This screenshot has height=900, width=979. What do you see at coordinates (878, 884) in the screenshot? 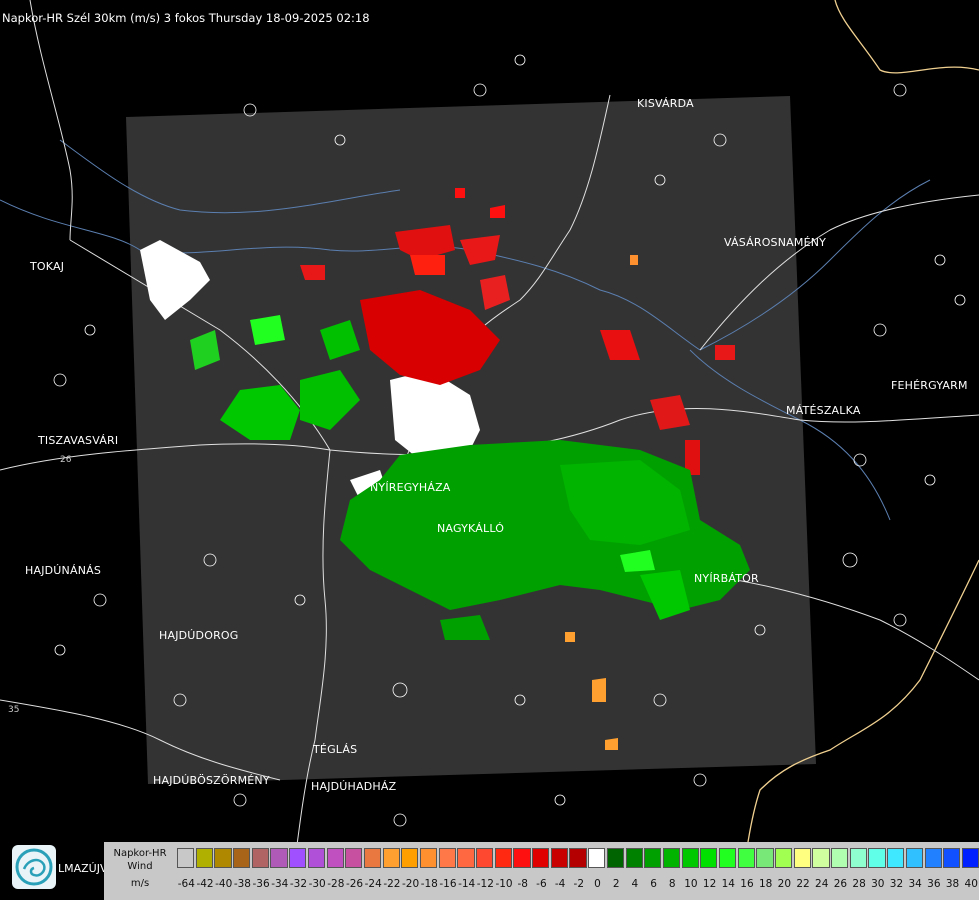
I see `legend-tick-label: 30` at bounding box center [878, 884].